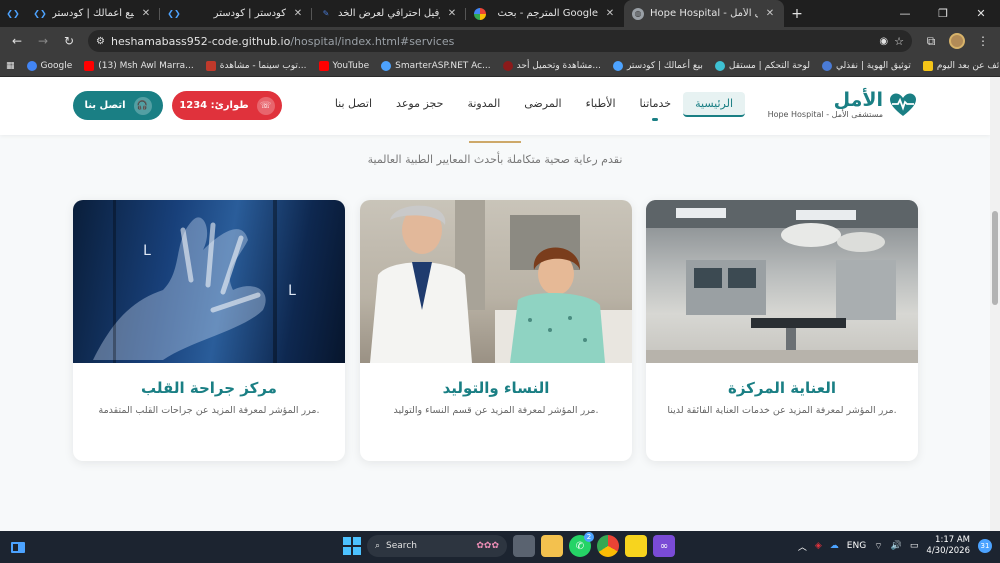  What do you see at coordinates (10, 66) in the screenshot?
I see `apps-grid-icon: ▦` at bounding box center [10, 66].